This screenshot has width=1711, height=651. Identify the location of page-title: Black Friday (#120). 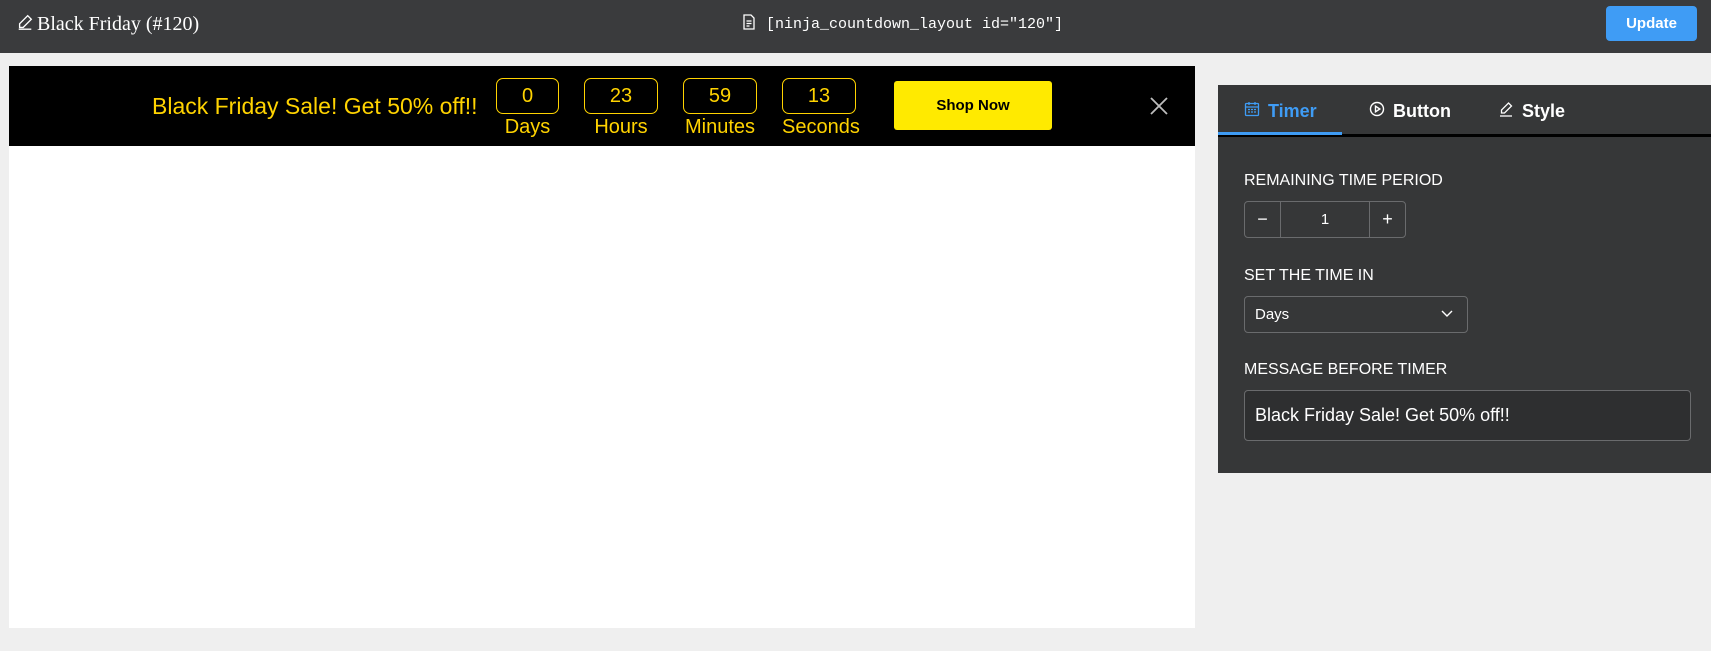
(118, 24).